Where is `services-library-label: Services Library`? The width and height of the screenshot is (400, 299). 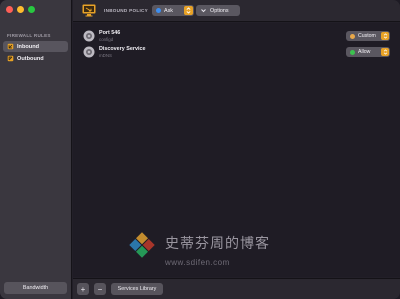
services-library-label: Services Library is located at coordinates (137, 289).